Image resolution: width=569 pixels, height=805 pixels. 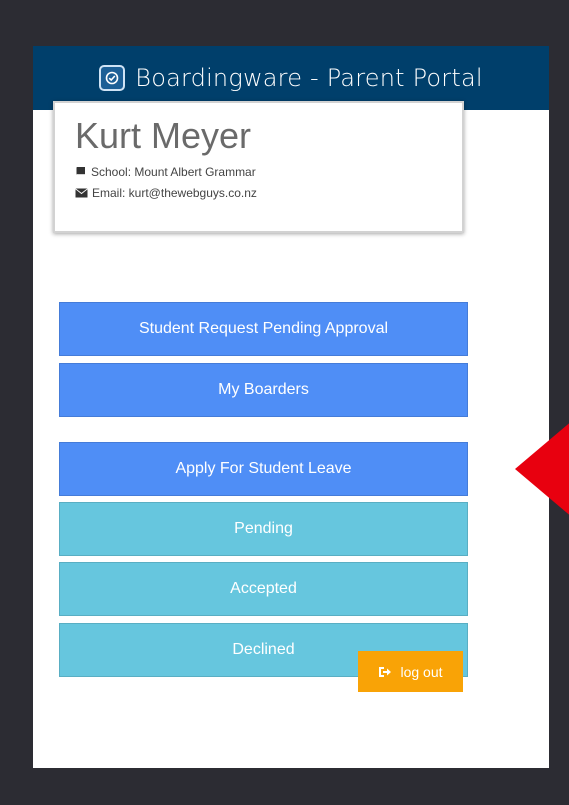 What do you see at coordinates (173, 171) in the screenshot?
I see `school-text: School: Mount Albert Grammar` at bounding box center [173, 171].